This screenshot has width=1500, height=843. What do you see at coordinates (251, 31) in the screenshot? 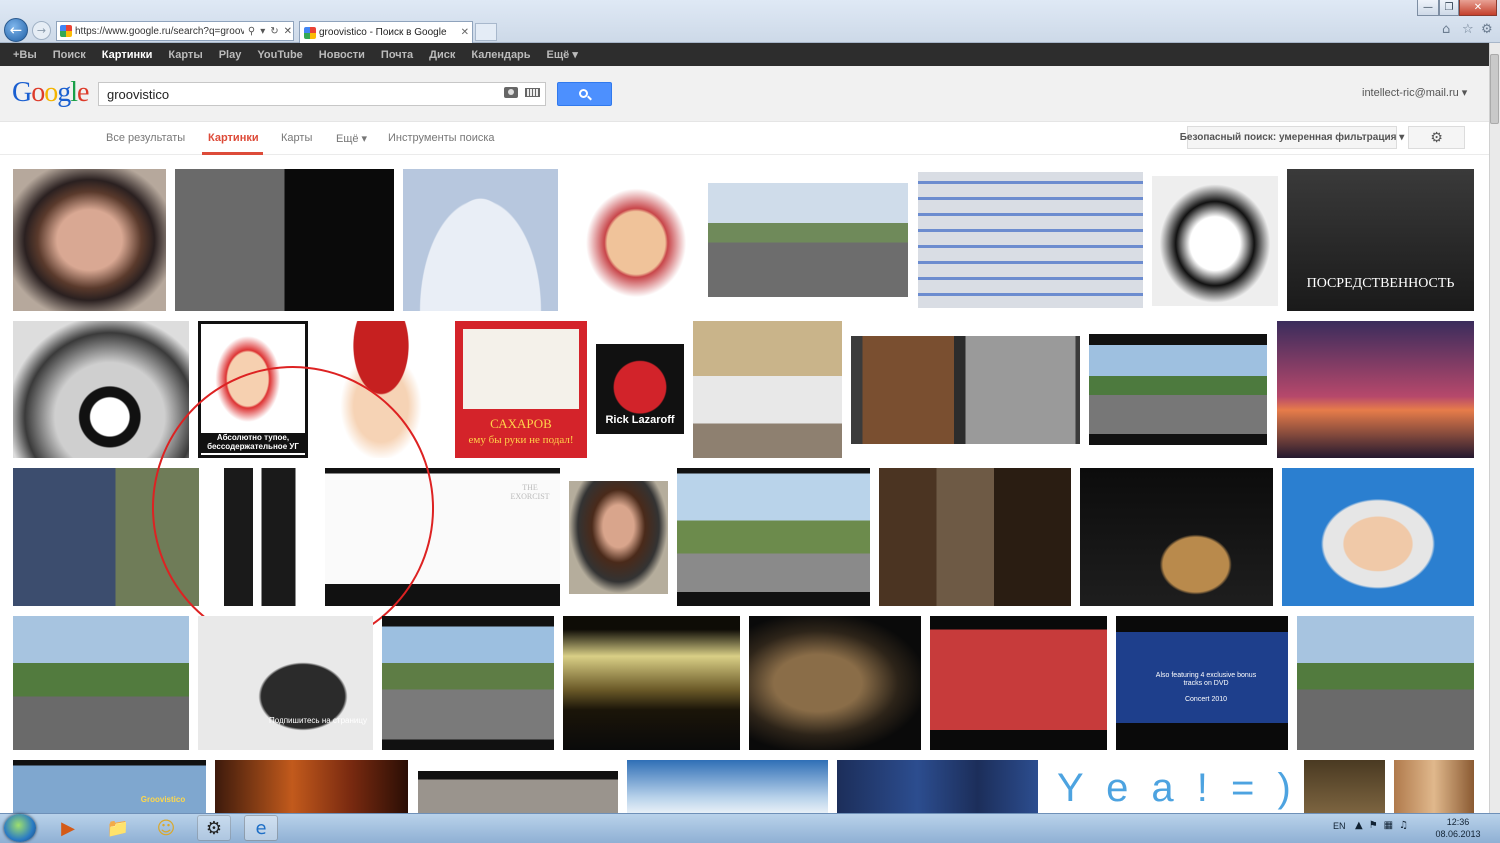
I see `search-icon: ⚲` at bounding box center [251, 31].